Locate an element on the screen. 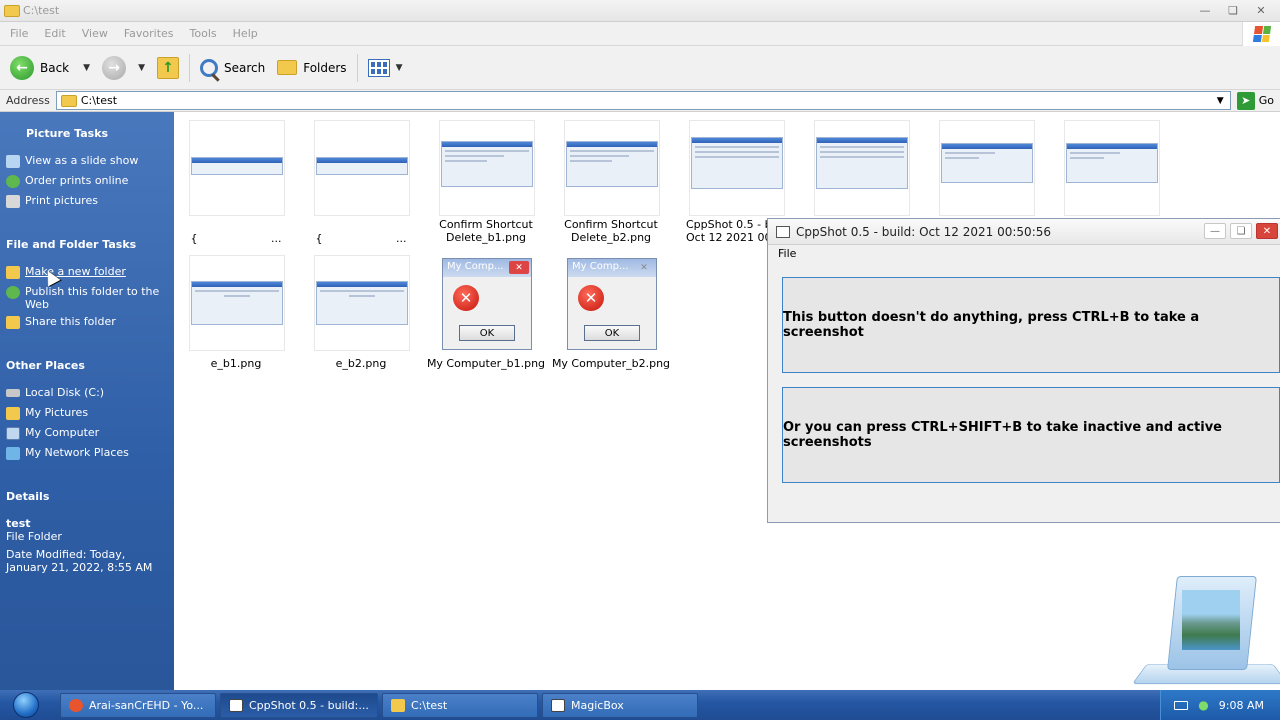 The width and height of the screenshot is (1280, 720). address-label: Address is located at coordinates (28, 100).